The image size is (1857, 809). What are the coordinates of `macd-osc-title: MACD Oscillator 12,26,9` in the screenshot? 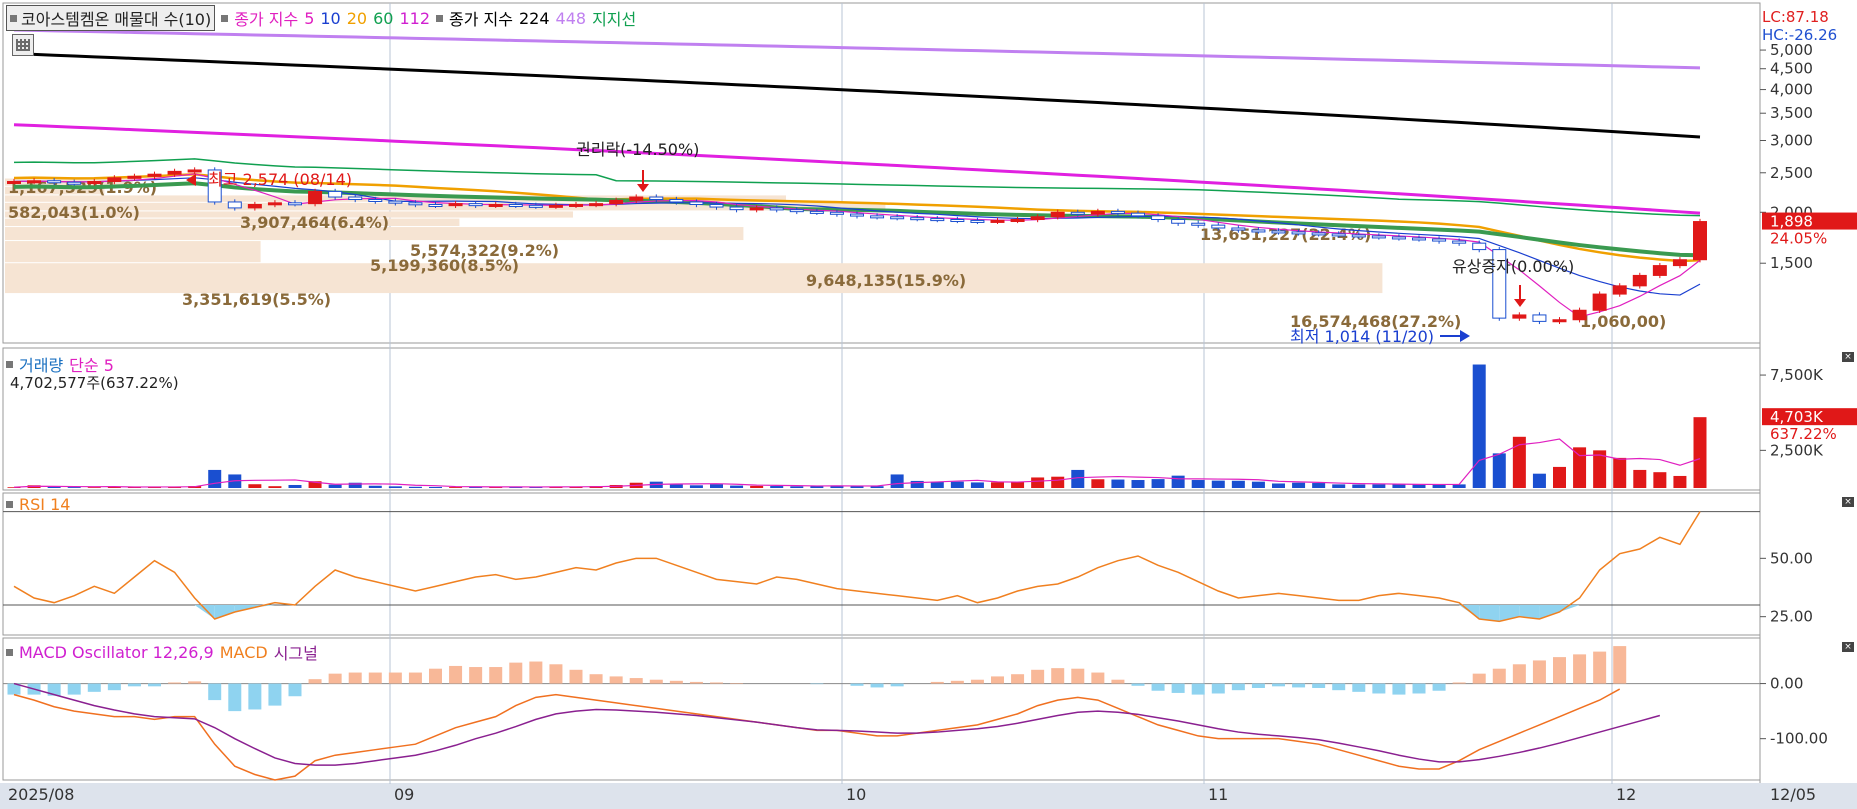 It's located at (116, 652).